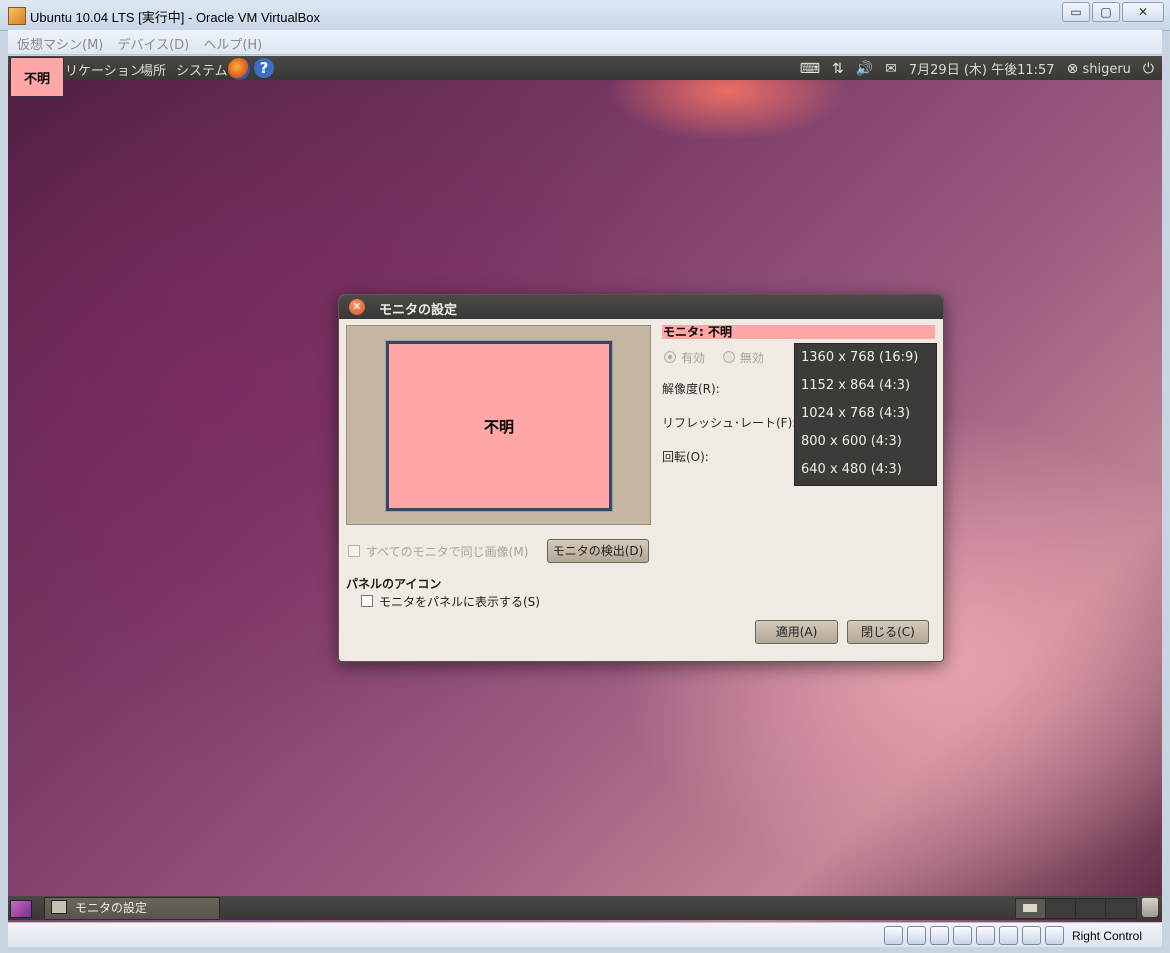  What do you see at coordinates (1072, 68) in the screenshot?
I see `user-switch-icon: ⊗` at bounding box center [1072, 68].